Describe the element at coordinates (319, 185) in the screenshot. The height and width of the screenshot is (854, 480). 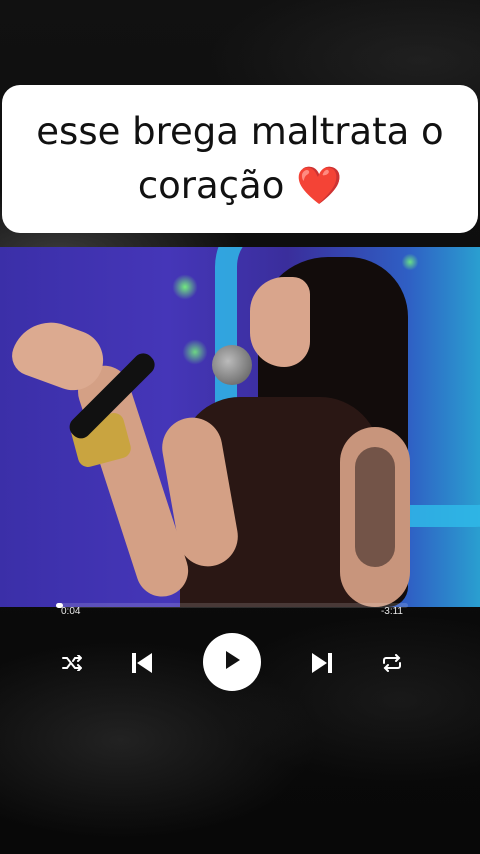
I see `heart-emoji-icon: ❤️` at that location.